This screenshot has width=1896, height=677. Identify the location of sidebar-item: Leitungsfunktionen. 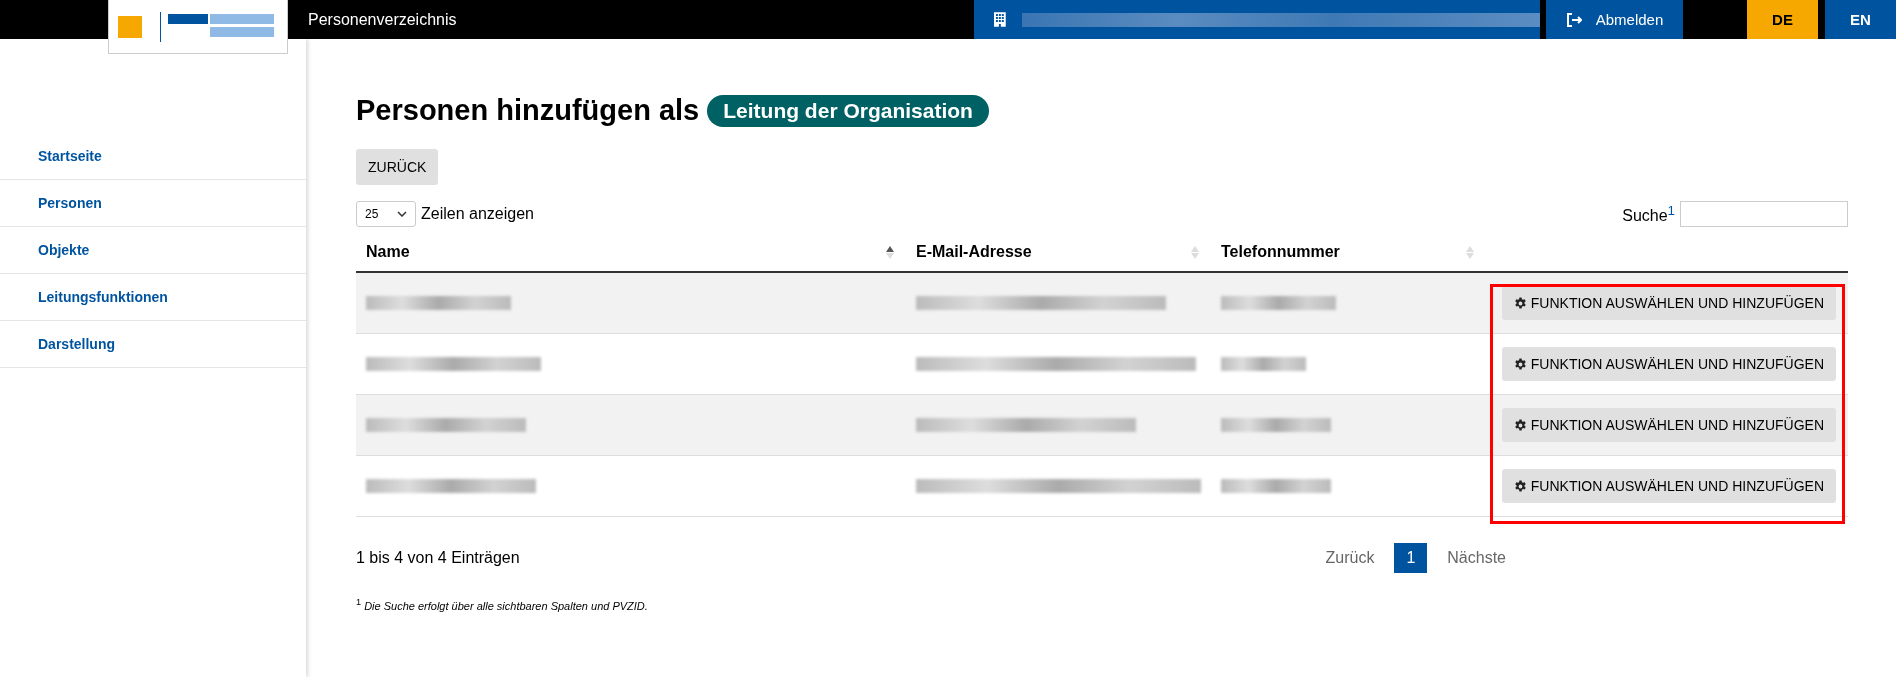
(153, 297).